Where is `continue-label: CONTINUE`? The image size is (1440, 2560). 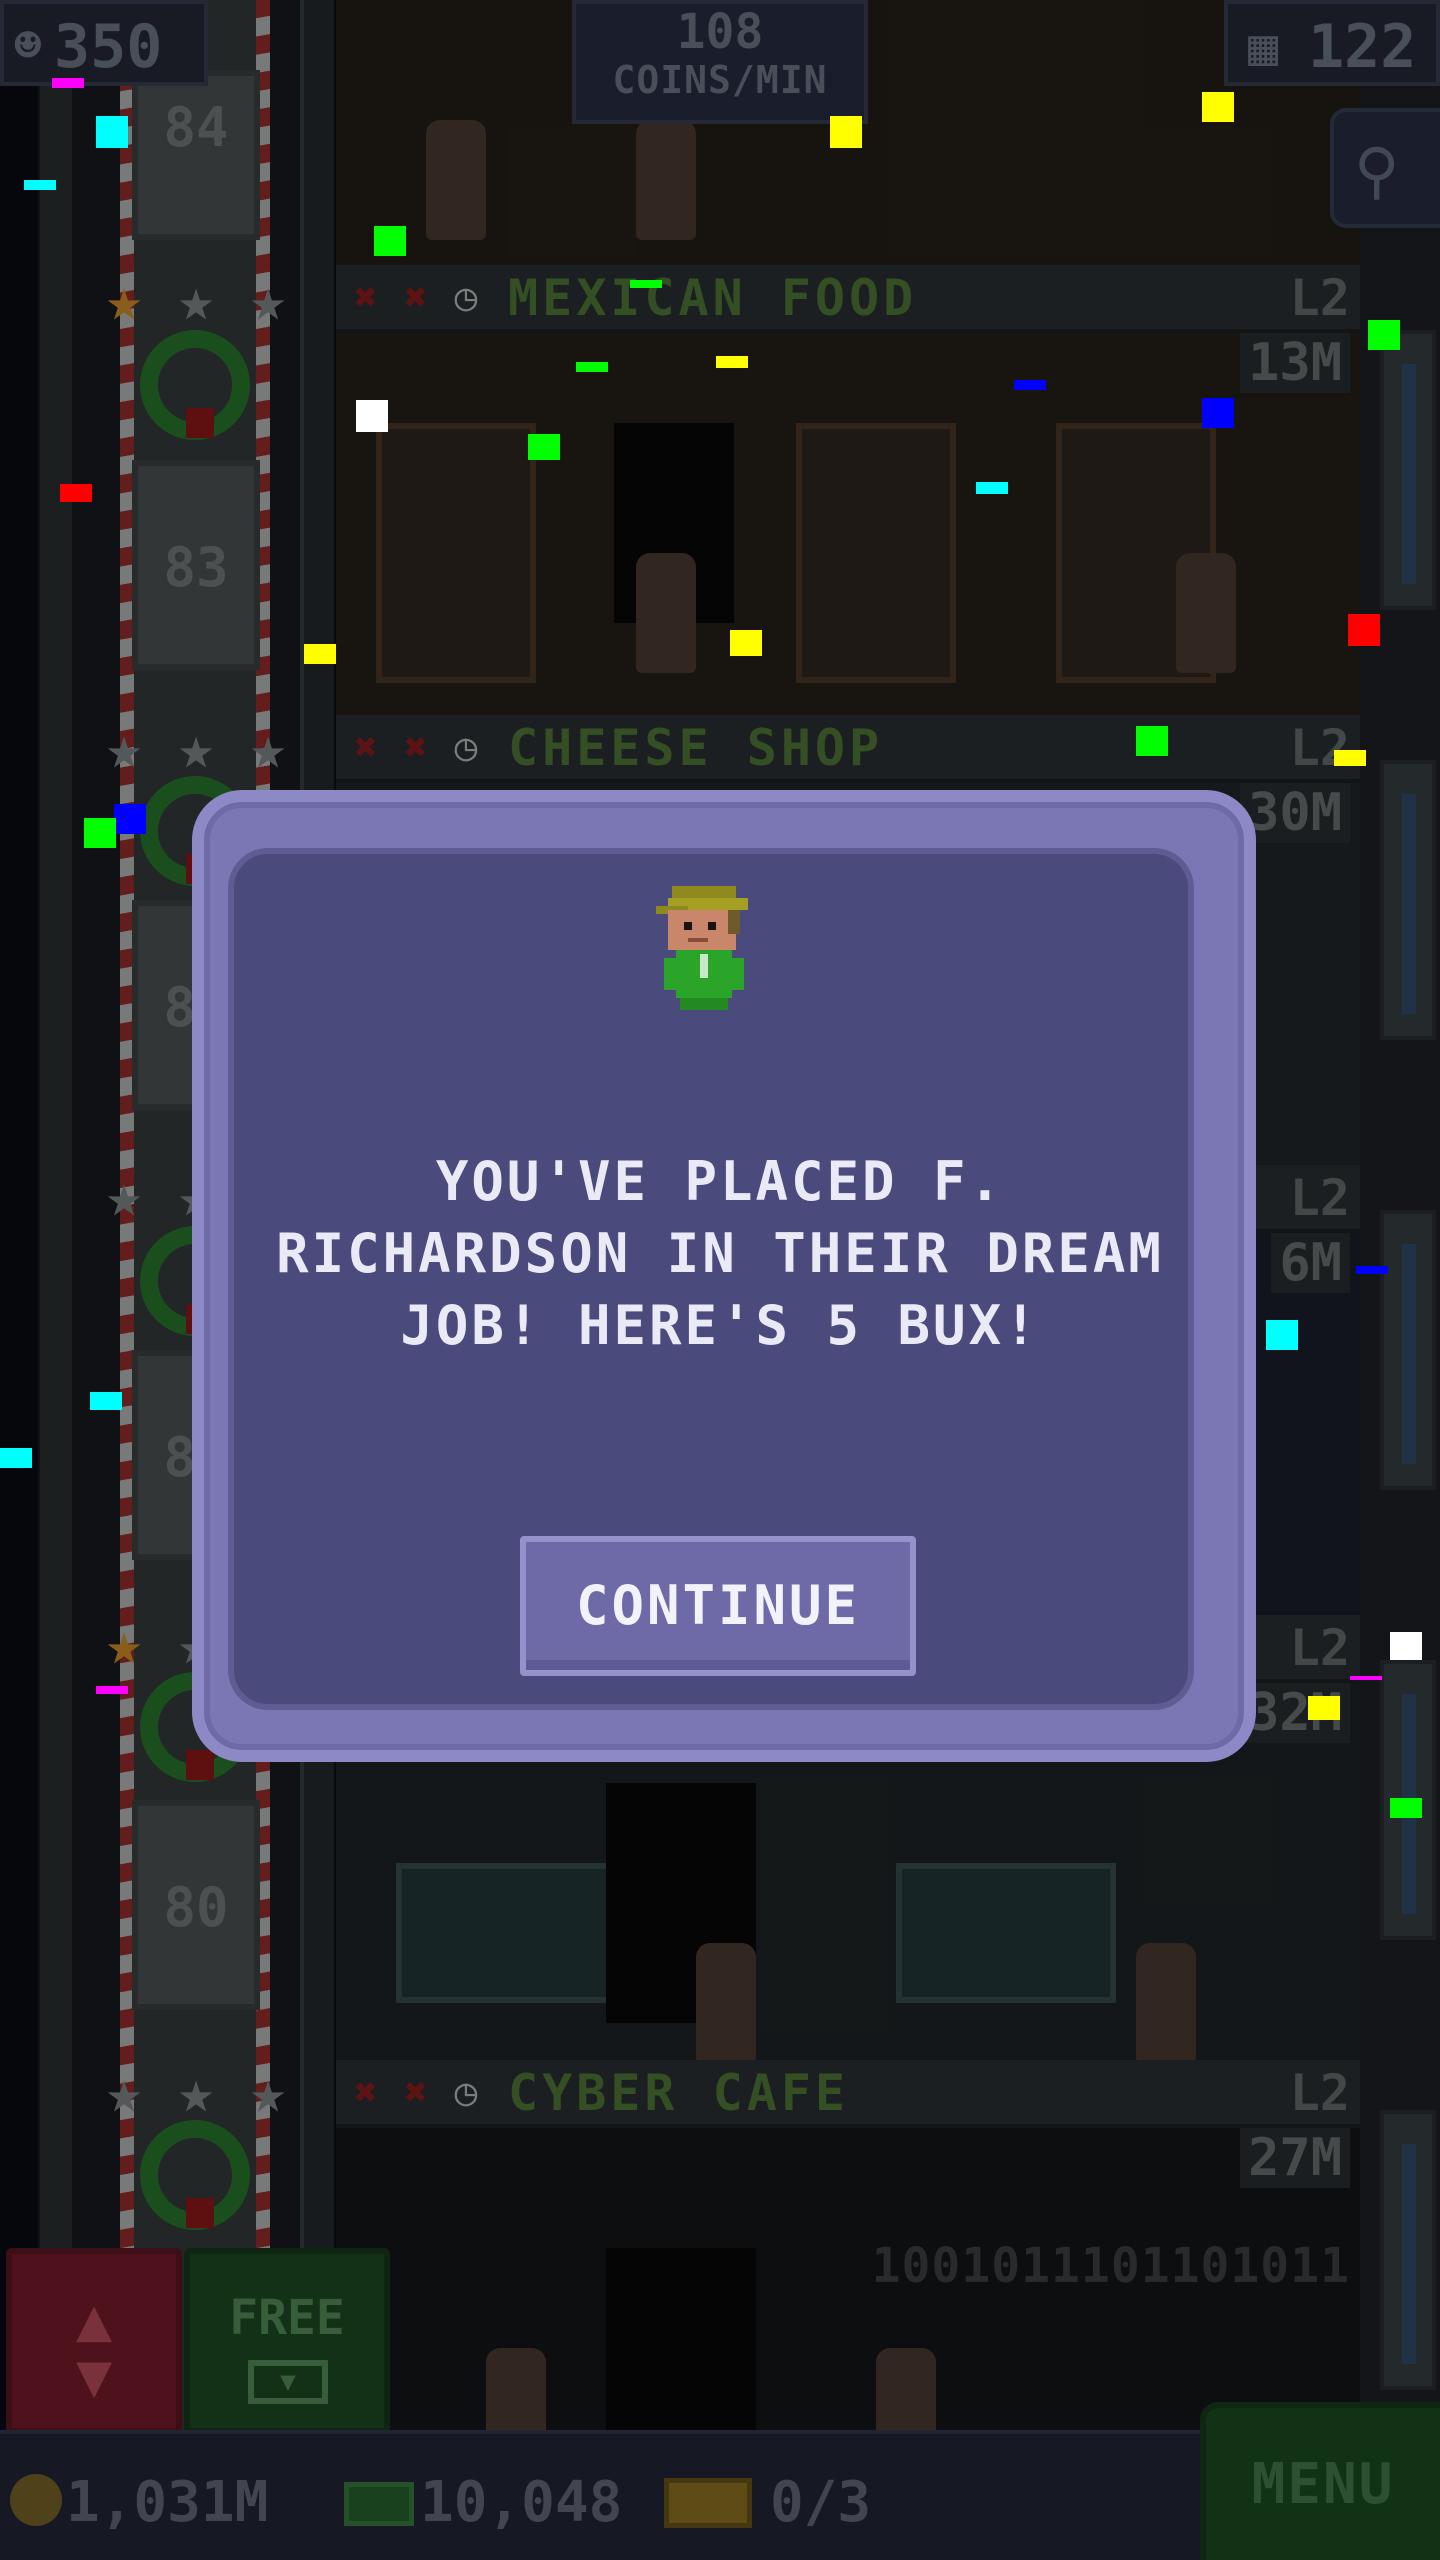 continue-label: CONTINUE is located at coordinates (718, 1605).